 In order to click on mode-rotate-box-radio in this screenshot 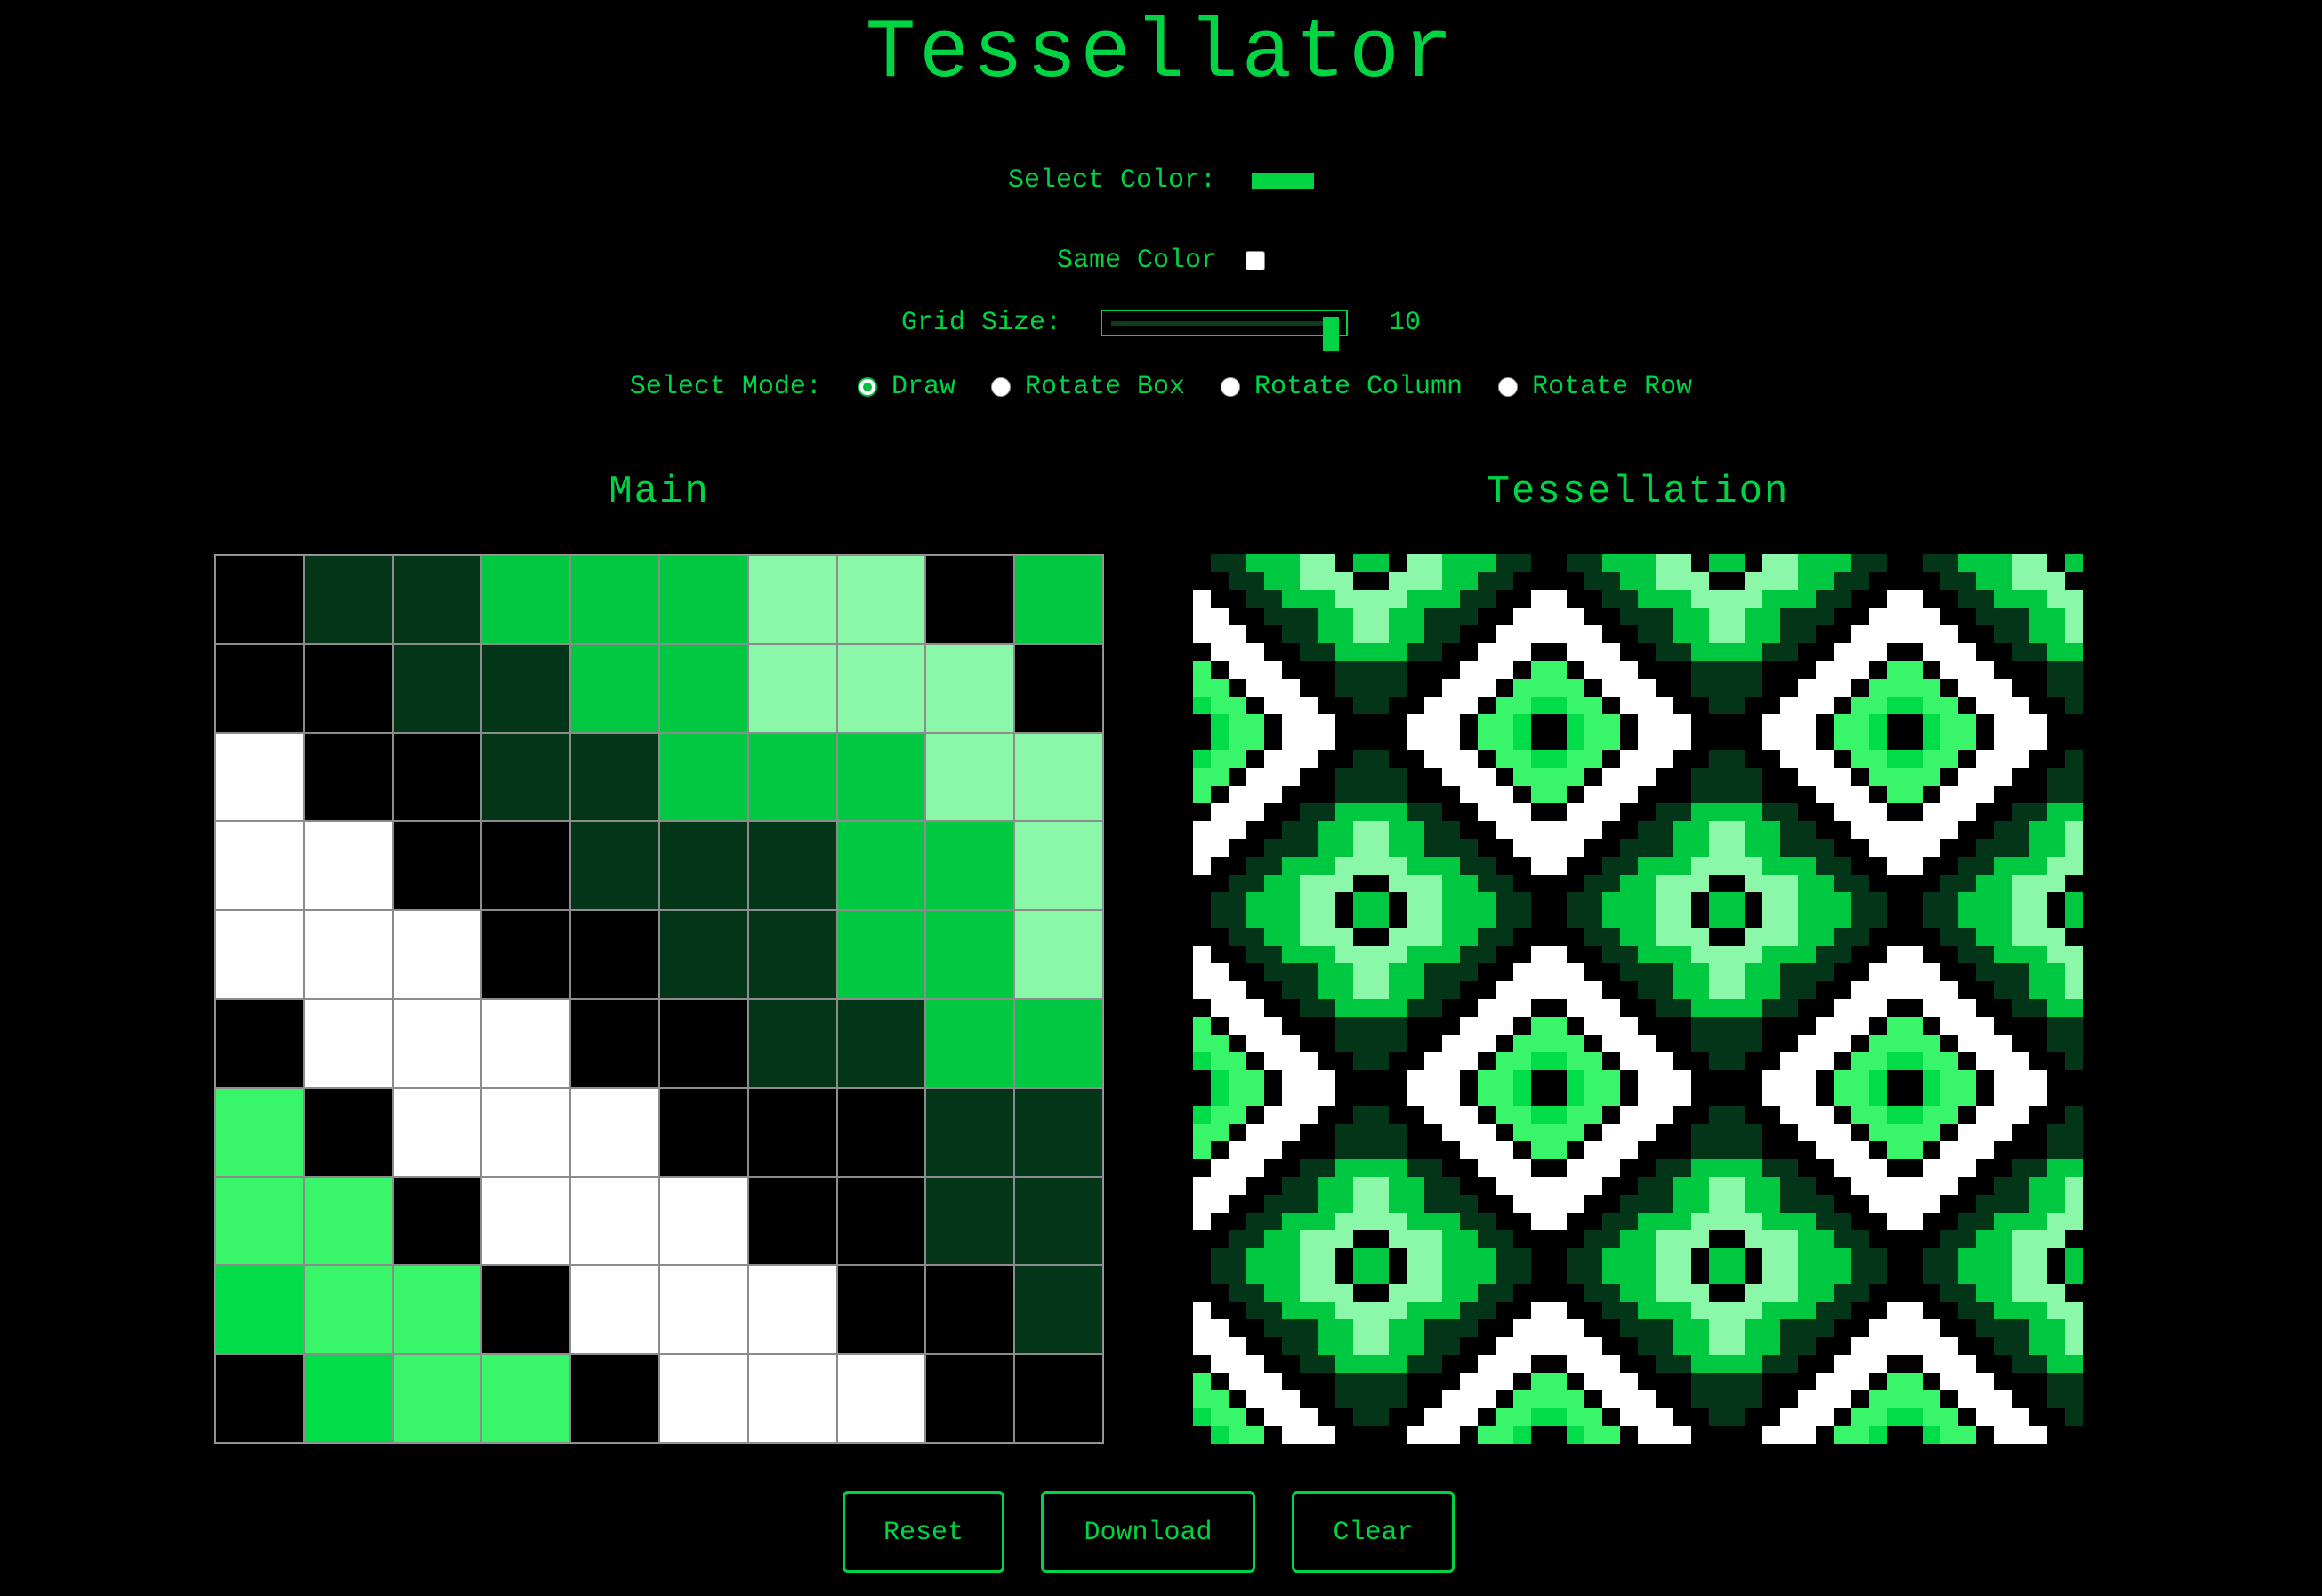, I will do `click(1000, 387)`.